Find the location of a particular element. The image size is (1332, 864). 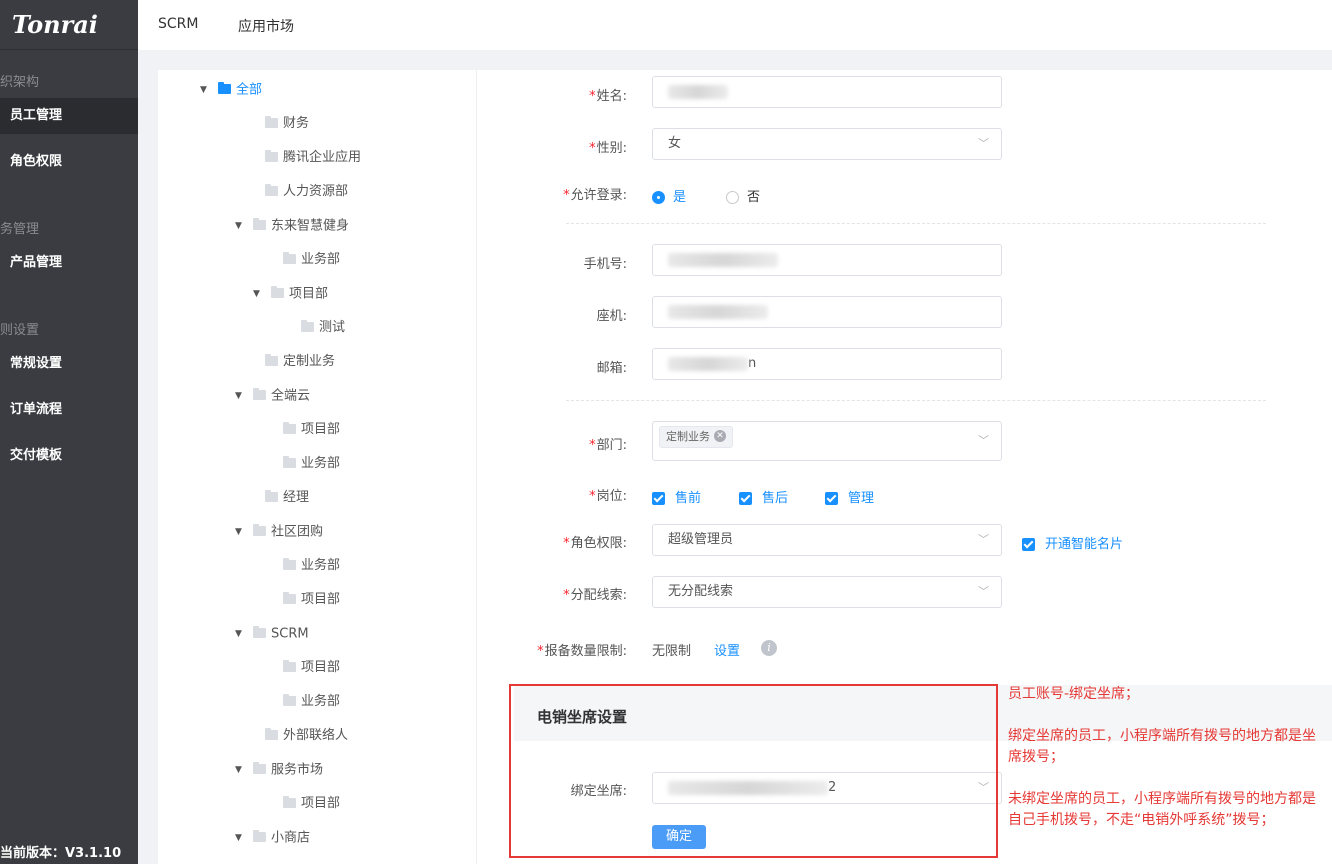

limit-settings-link: 设置 is located at coordinates (727, 649).